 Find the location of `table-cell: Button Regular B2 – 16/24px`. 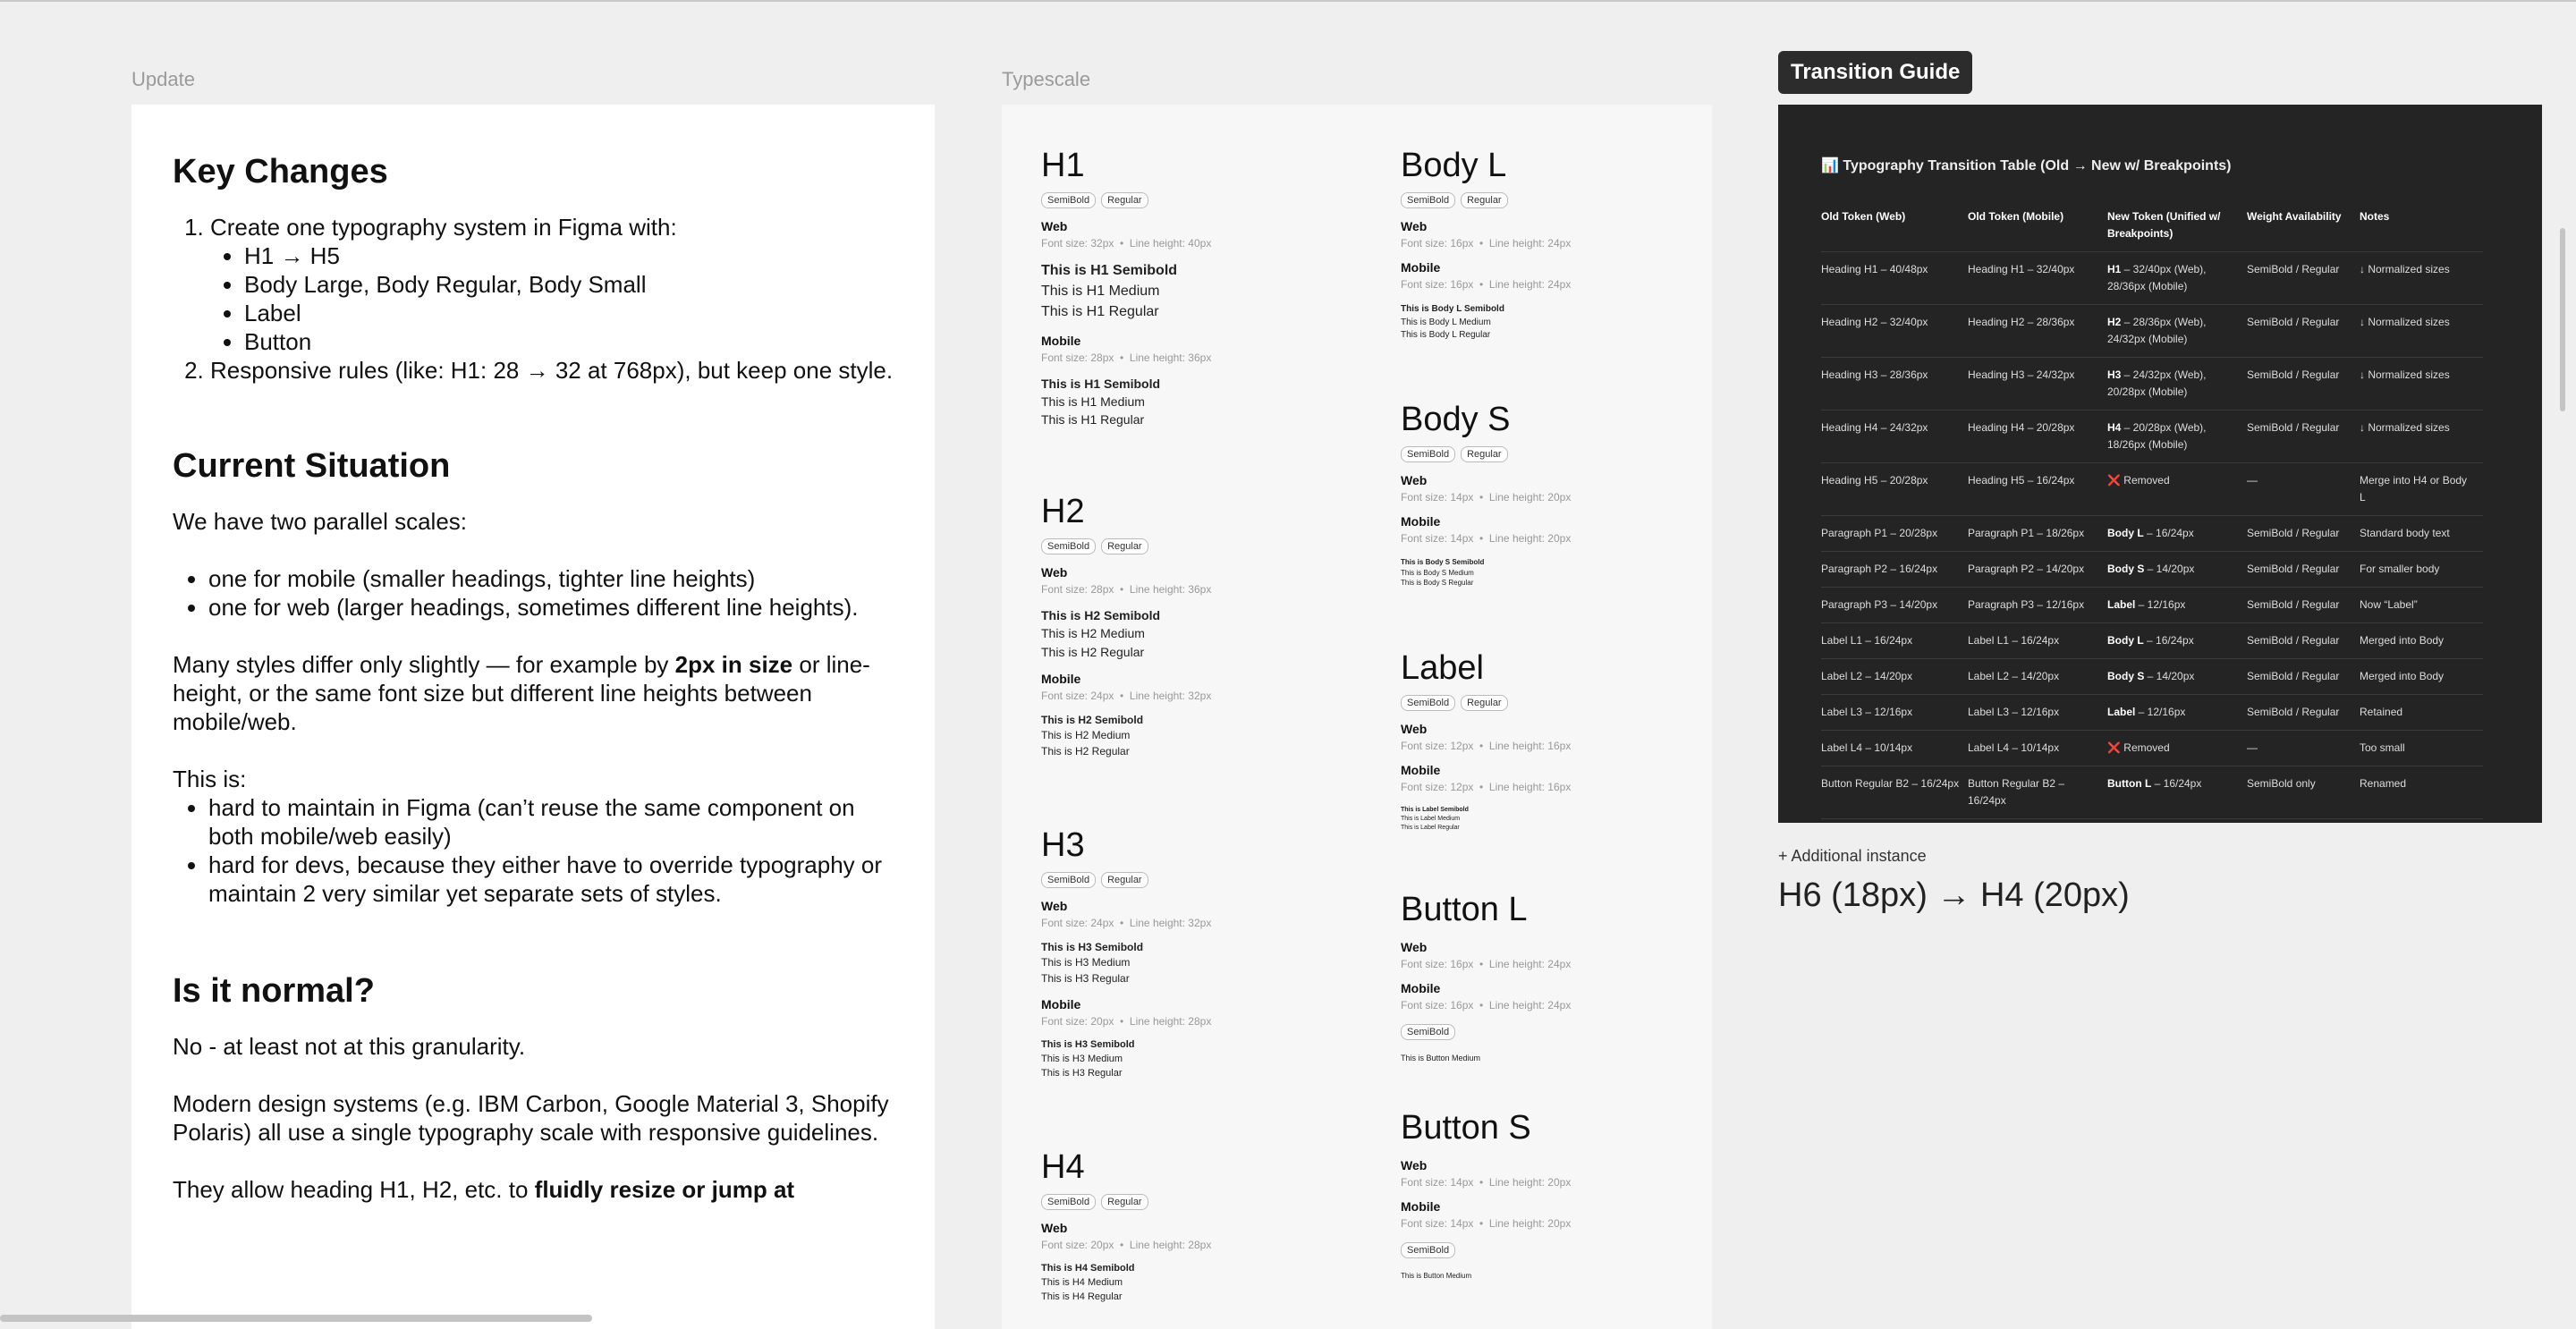

table-cell: Button Regular B2 – 16/24px is located at coordinates (2037, 792).